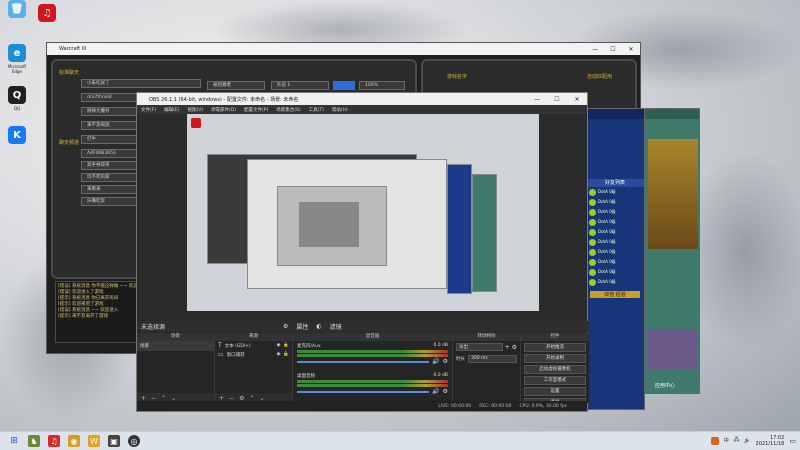  I want to click on control-button: 开始录制, so click(555, 358).